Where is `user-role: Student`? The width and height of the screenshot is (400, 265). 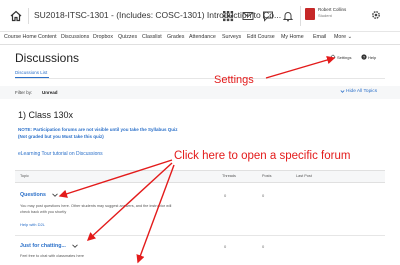
user-role: Student is located at coordinates (325, 15).